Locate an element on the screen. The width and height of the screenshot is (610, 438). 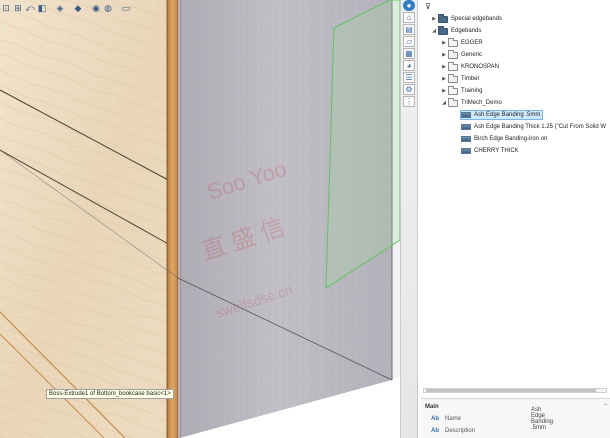
tree-item: ▶ EGGER is located at coordinates (461, 42).